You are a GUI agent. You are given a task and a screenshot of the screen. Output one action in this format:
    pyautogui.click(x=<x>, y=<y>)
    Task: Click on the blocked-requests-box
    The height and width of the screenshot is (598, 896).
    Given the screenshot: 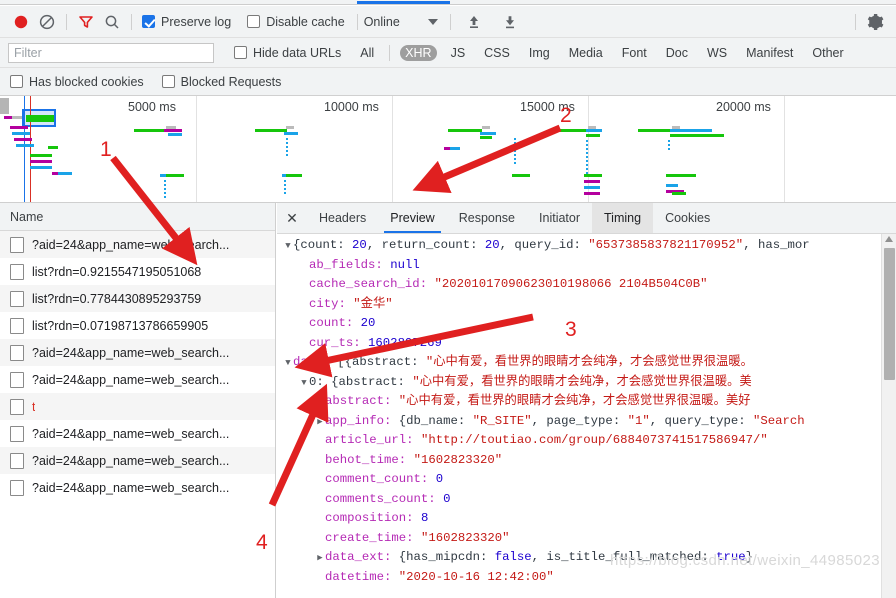 What is the action you would take?
    pyautogui.click(x=168, y=81)
    